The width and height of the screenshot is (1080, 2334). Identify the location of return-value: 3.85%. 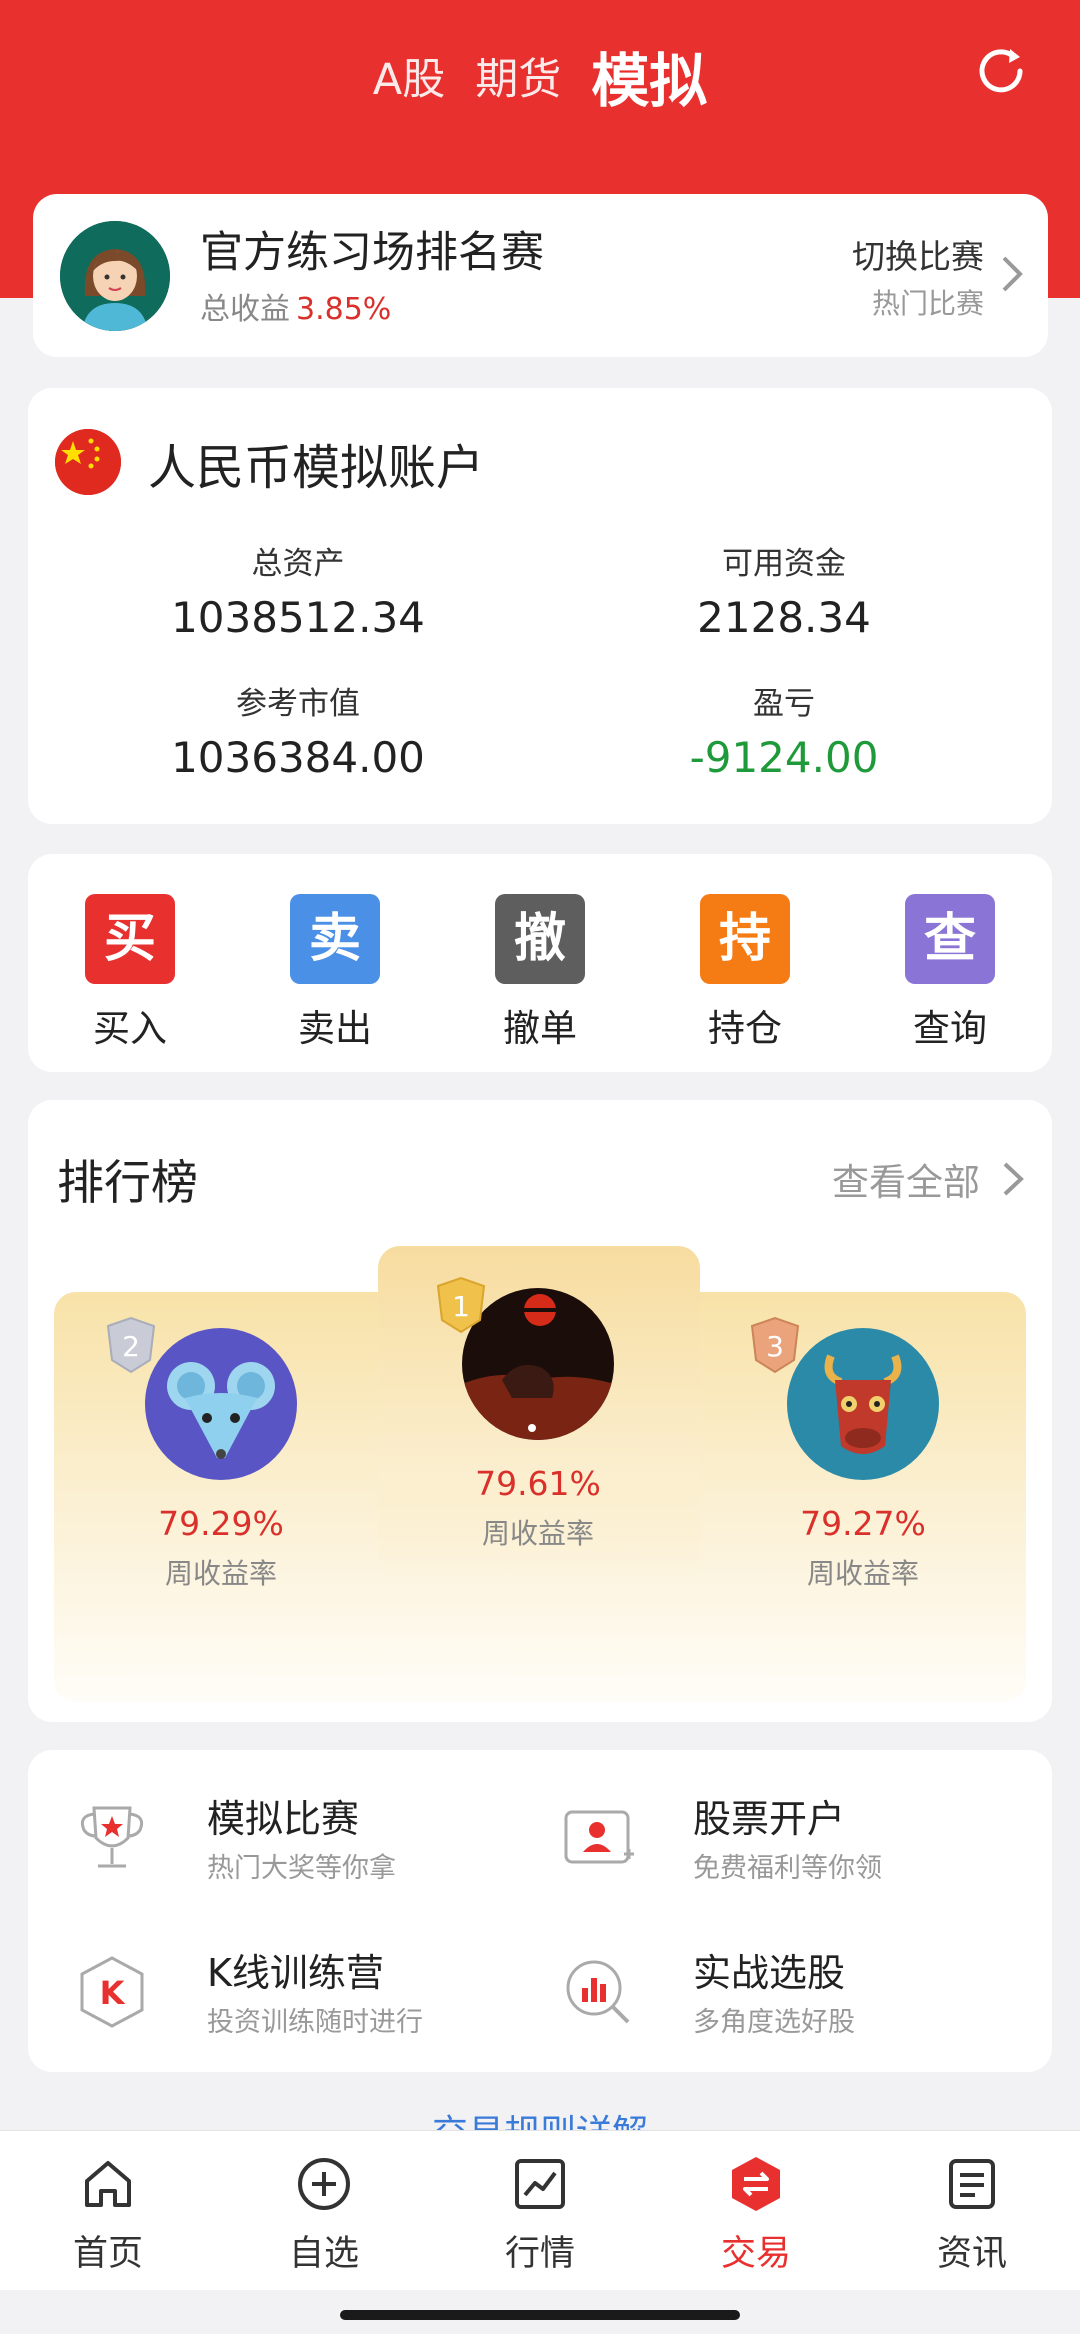
(344, 309).